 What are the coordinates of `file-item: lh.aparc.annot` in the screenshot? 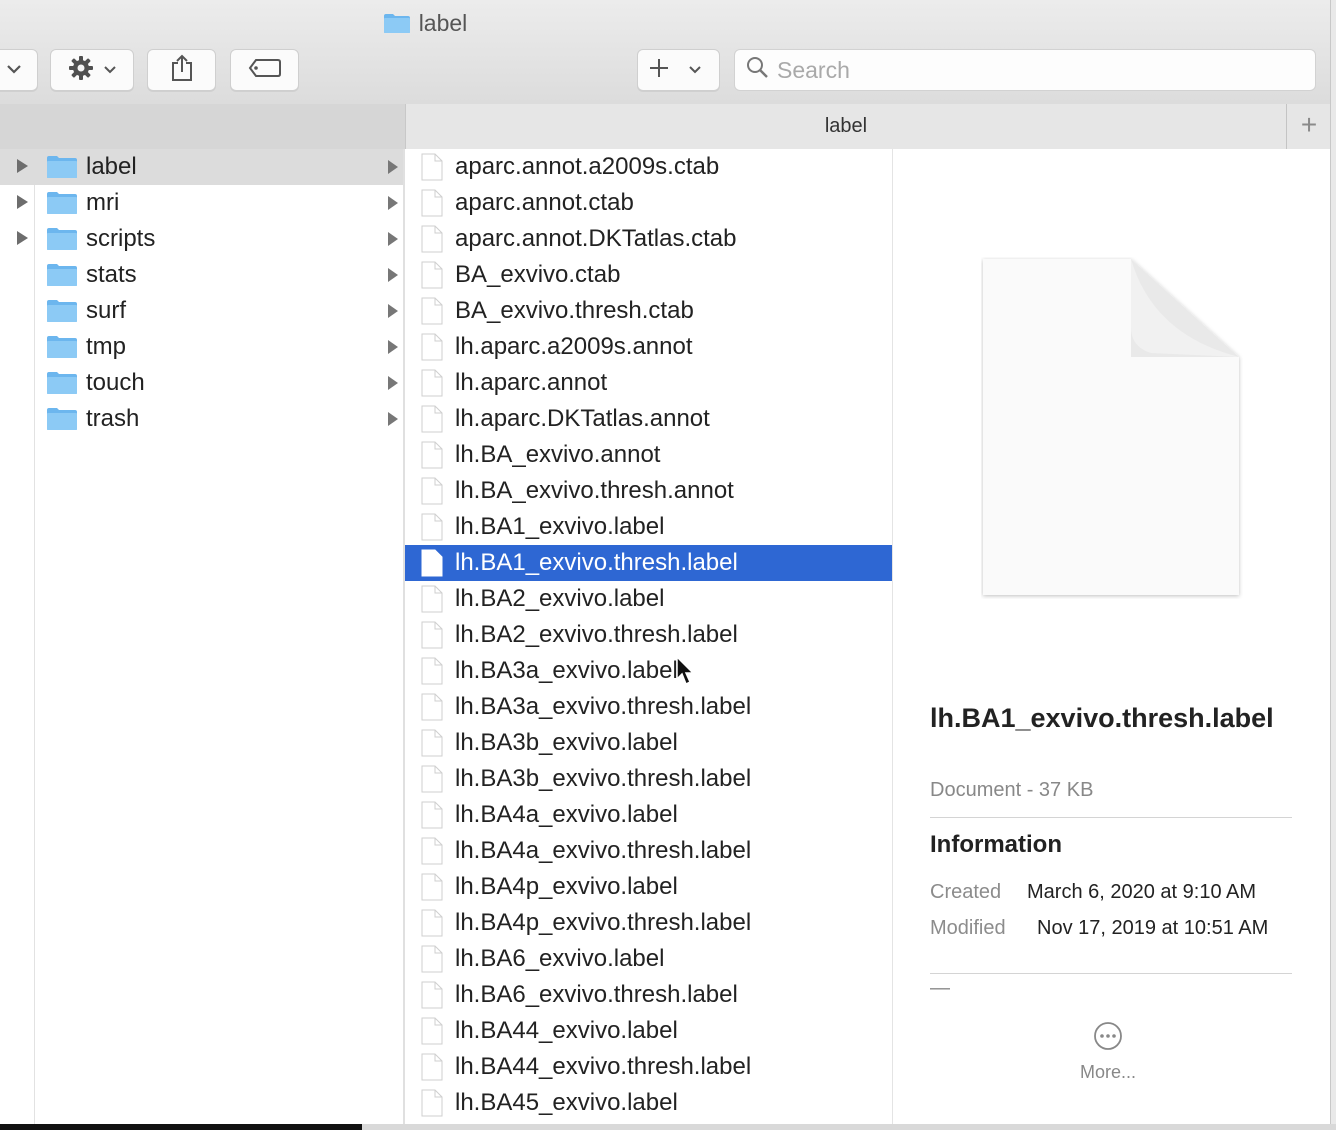 It's located at (648, 383).